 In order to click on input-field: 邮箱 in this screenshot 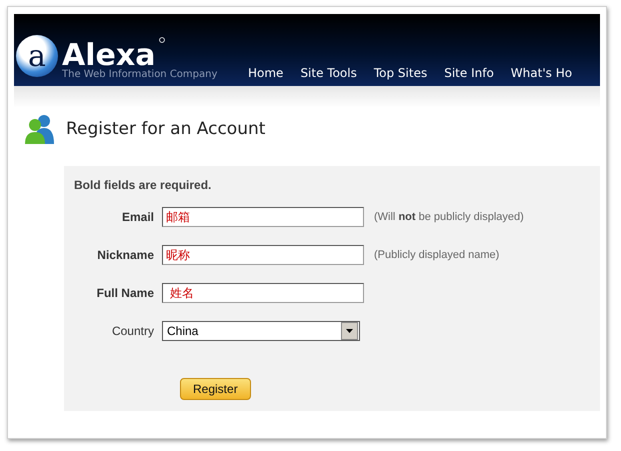, I will do `click(263, 217)`.